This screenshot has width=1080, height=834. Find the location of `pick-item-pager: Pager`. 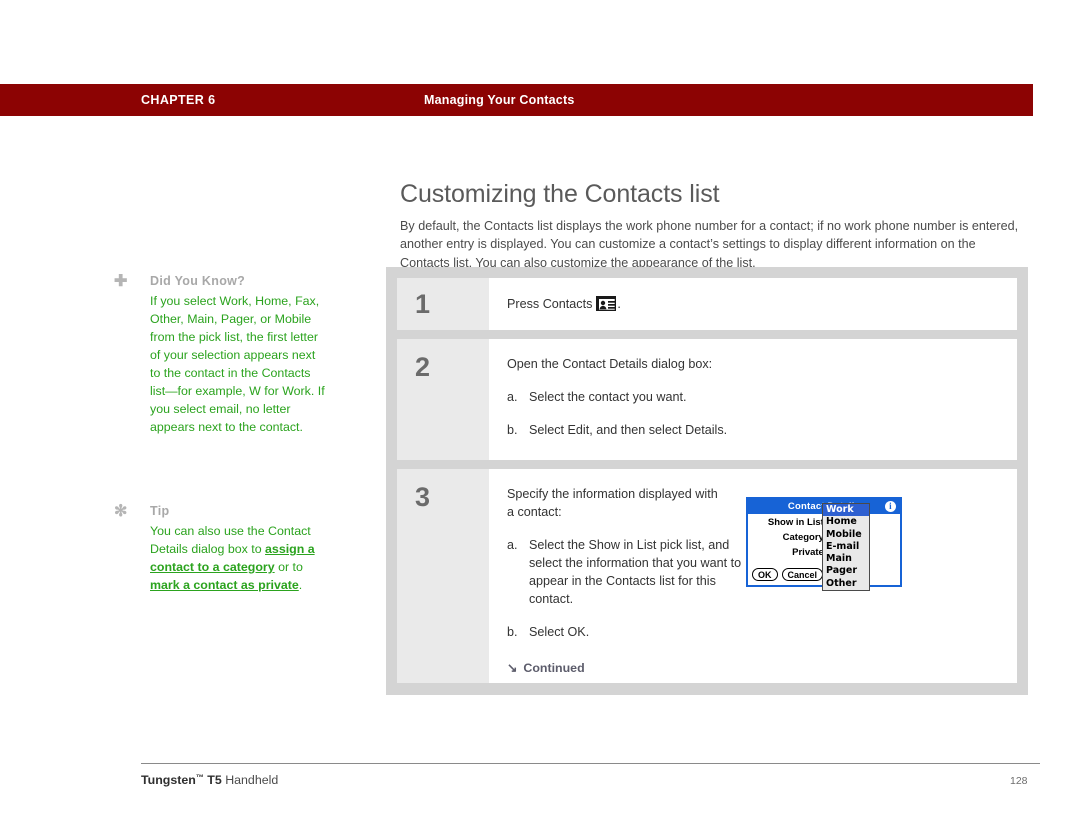

pick-item-pager: Pager is located at coordinates (846, 571).